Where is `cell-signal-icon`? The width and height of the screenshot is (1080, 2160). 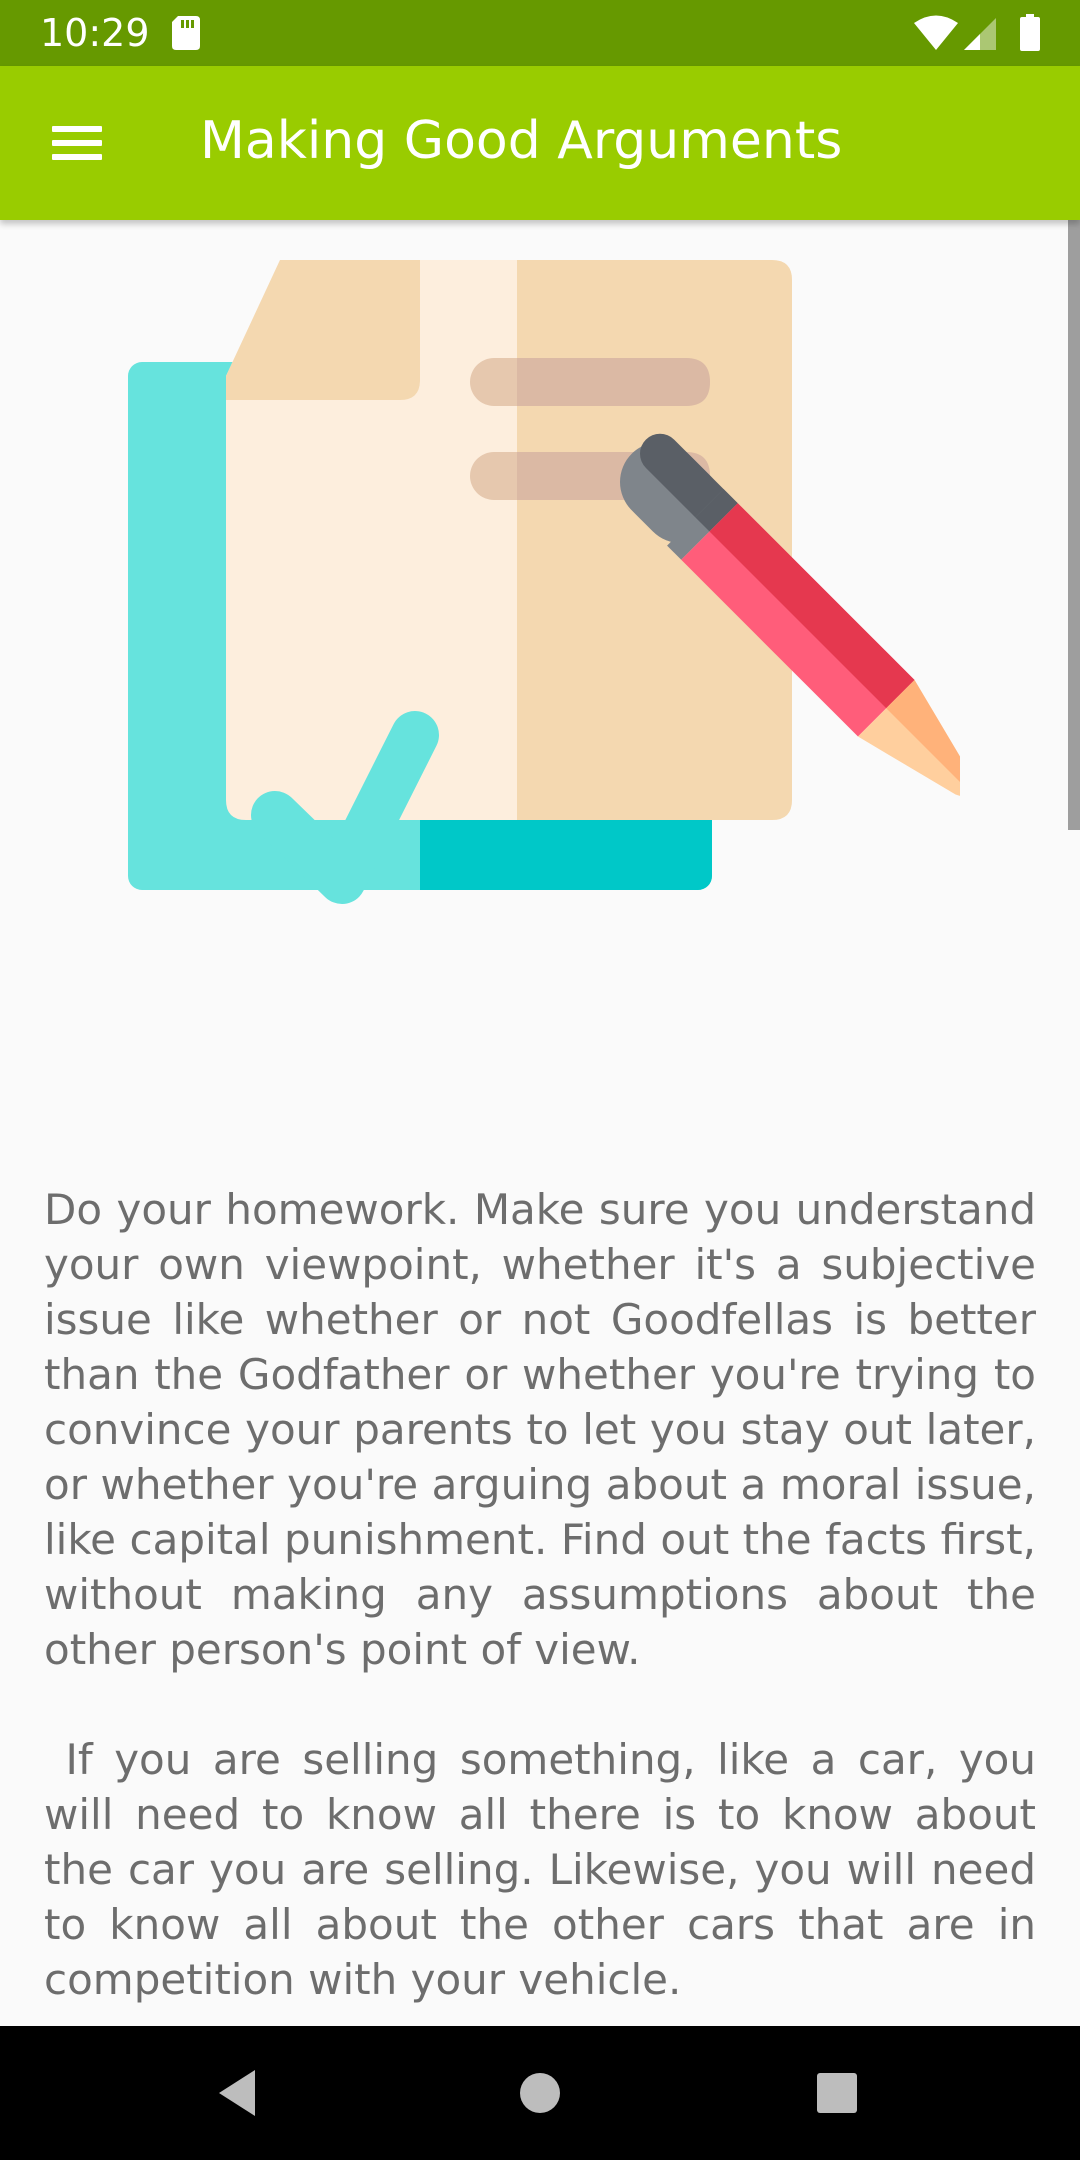 cell-signal-icon is located at coordinates (980, 34).